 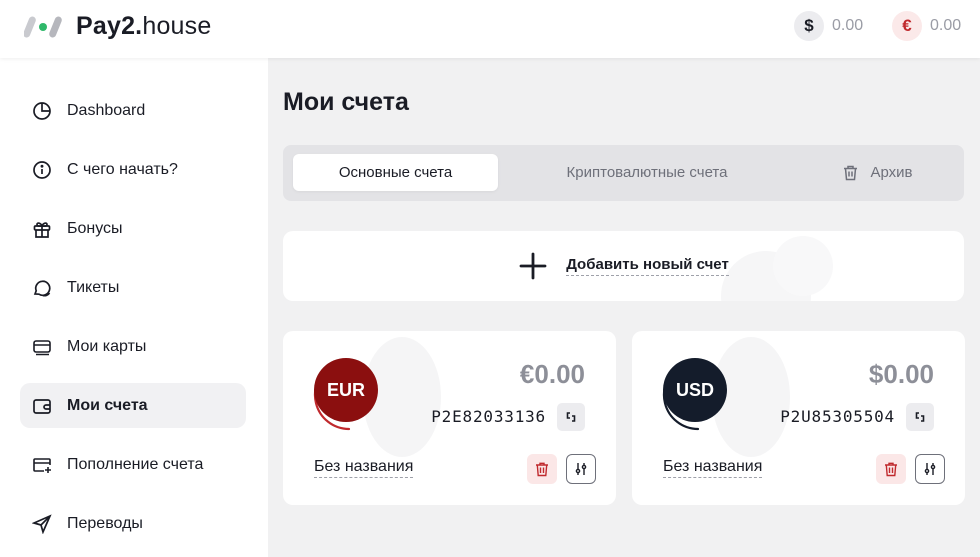 I want to click on sidebar-item-getting-started: С чего начать?, so click(x=133, y=169).